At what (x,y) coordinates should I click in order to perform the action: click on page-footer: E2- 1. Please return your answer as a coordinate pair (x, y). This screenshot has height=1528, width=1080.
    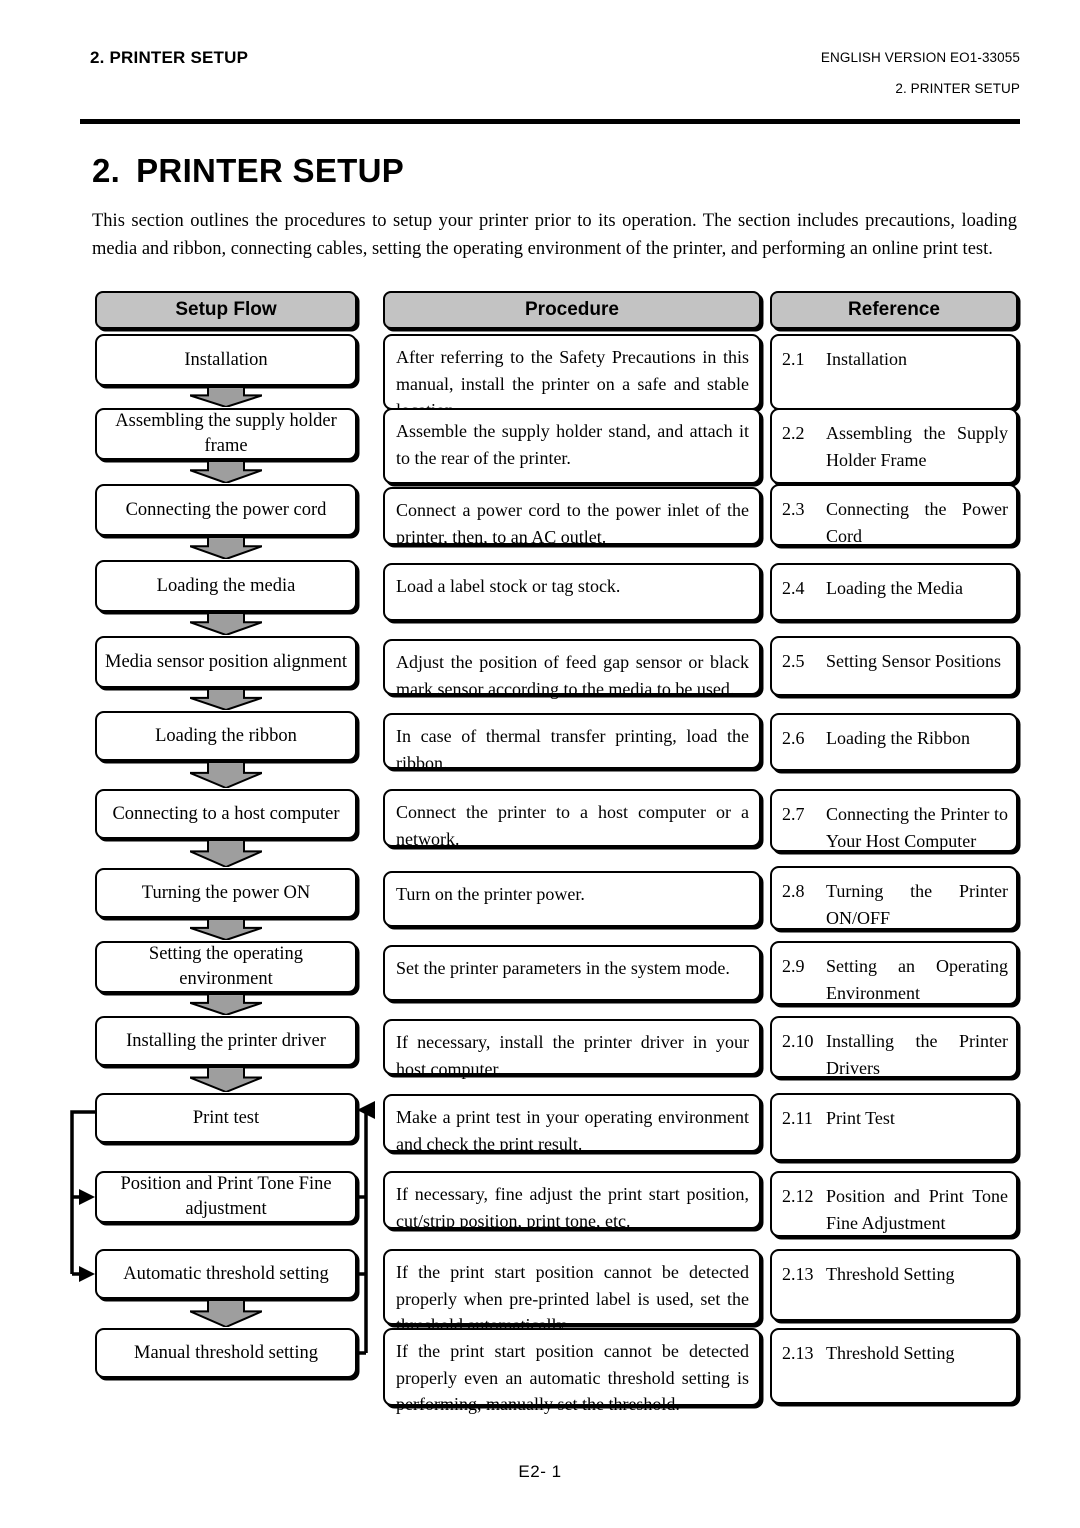
    Looking at the image, I should click on (540, 1471).